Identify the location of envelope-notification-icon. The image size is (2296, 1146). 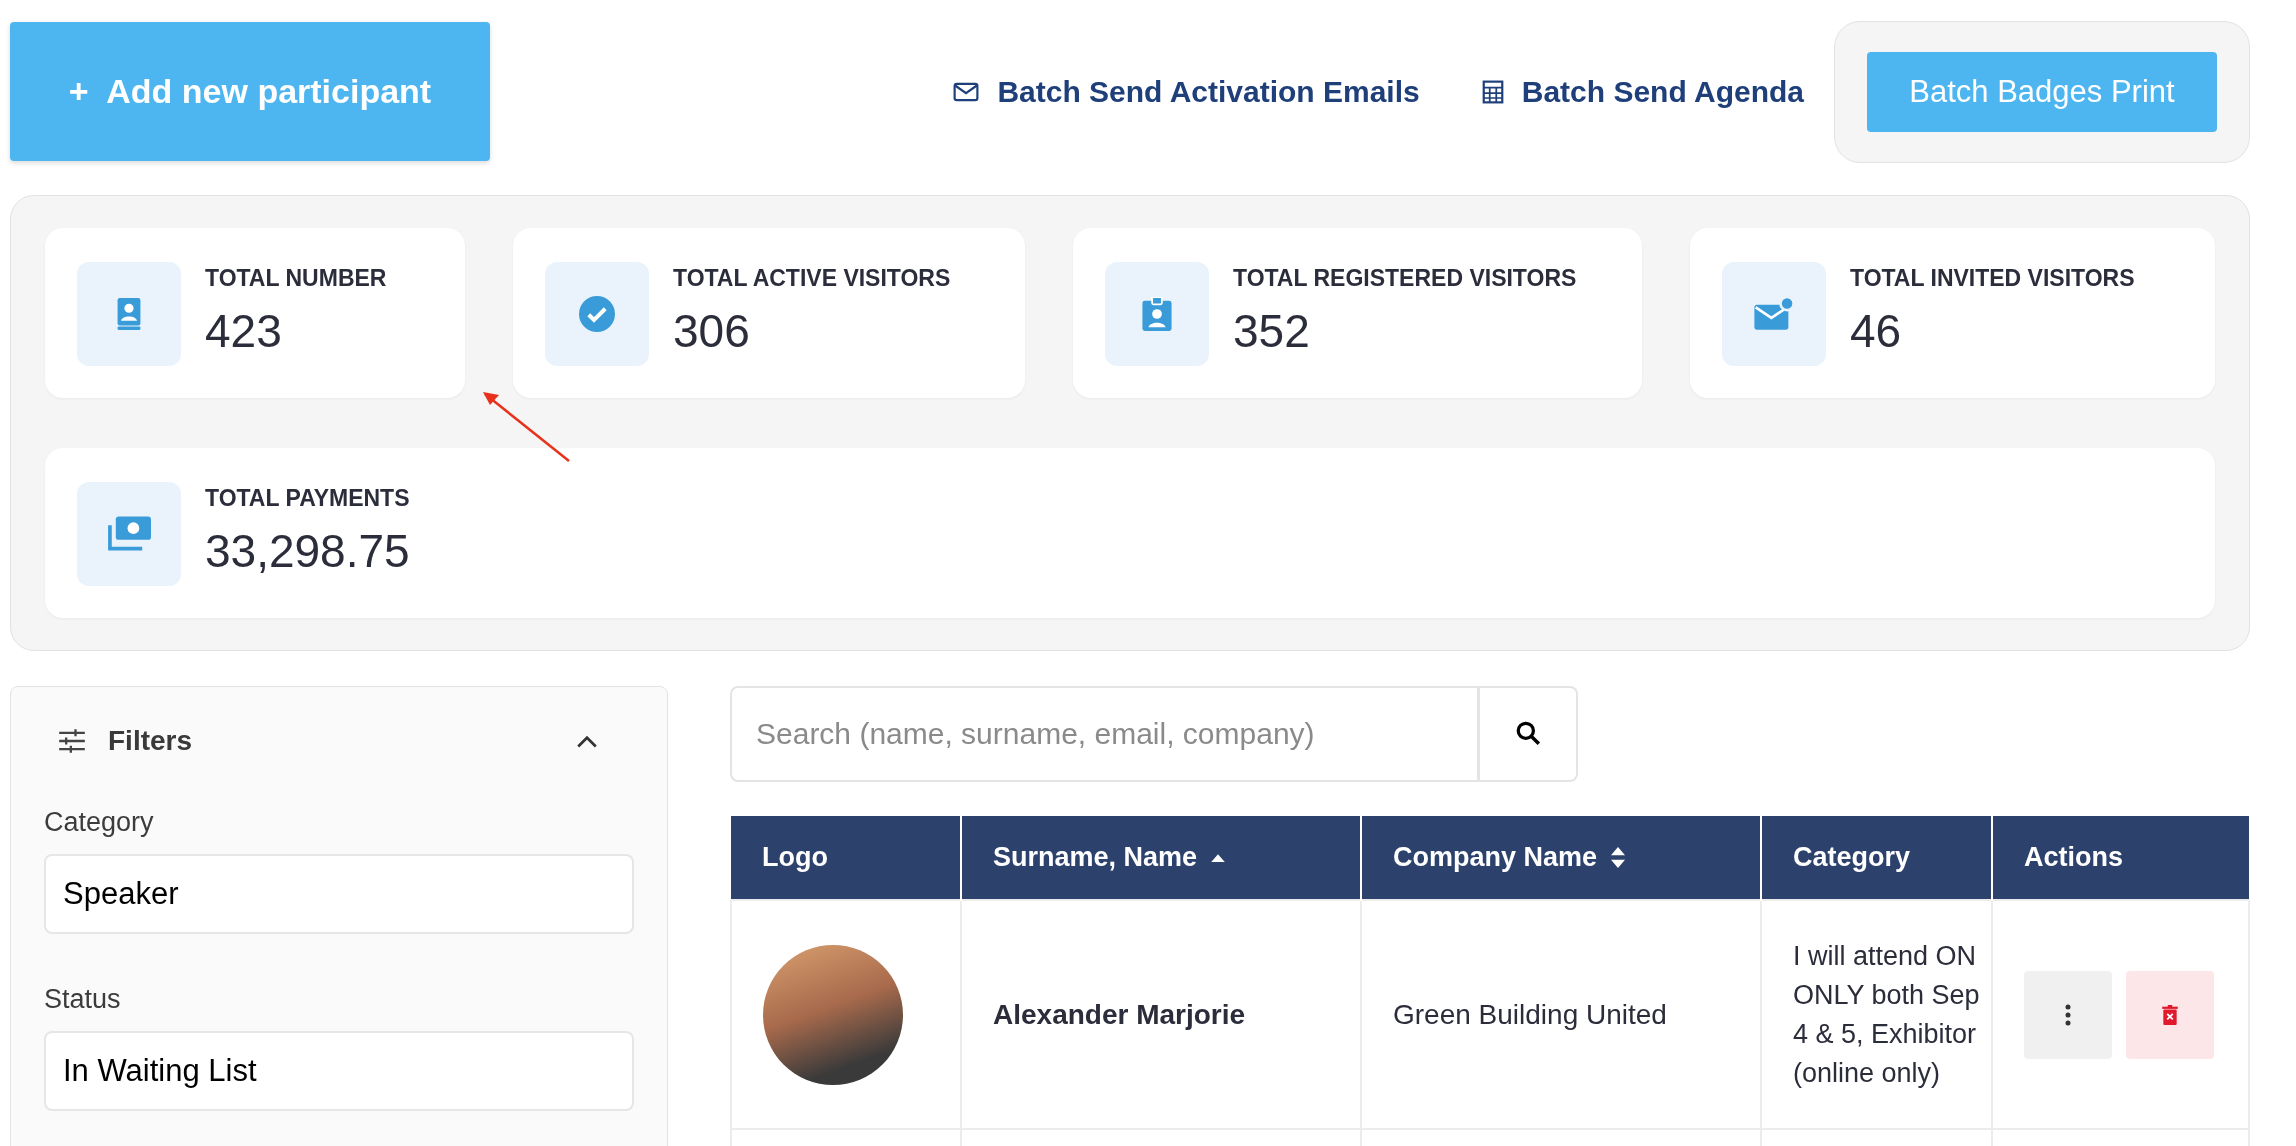
(1774, 314).